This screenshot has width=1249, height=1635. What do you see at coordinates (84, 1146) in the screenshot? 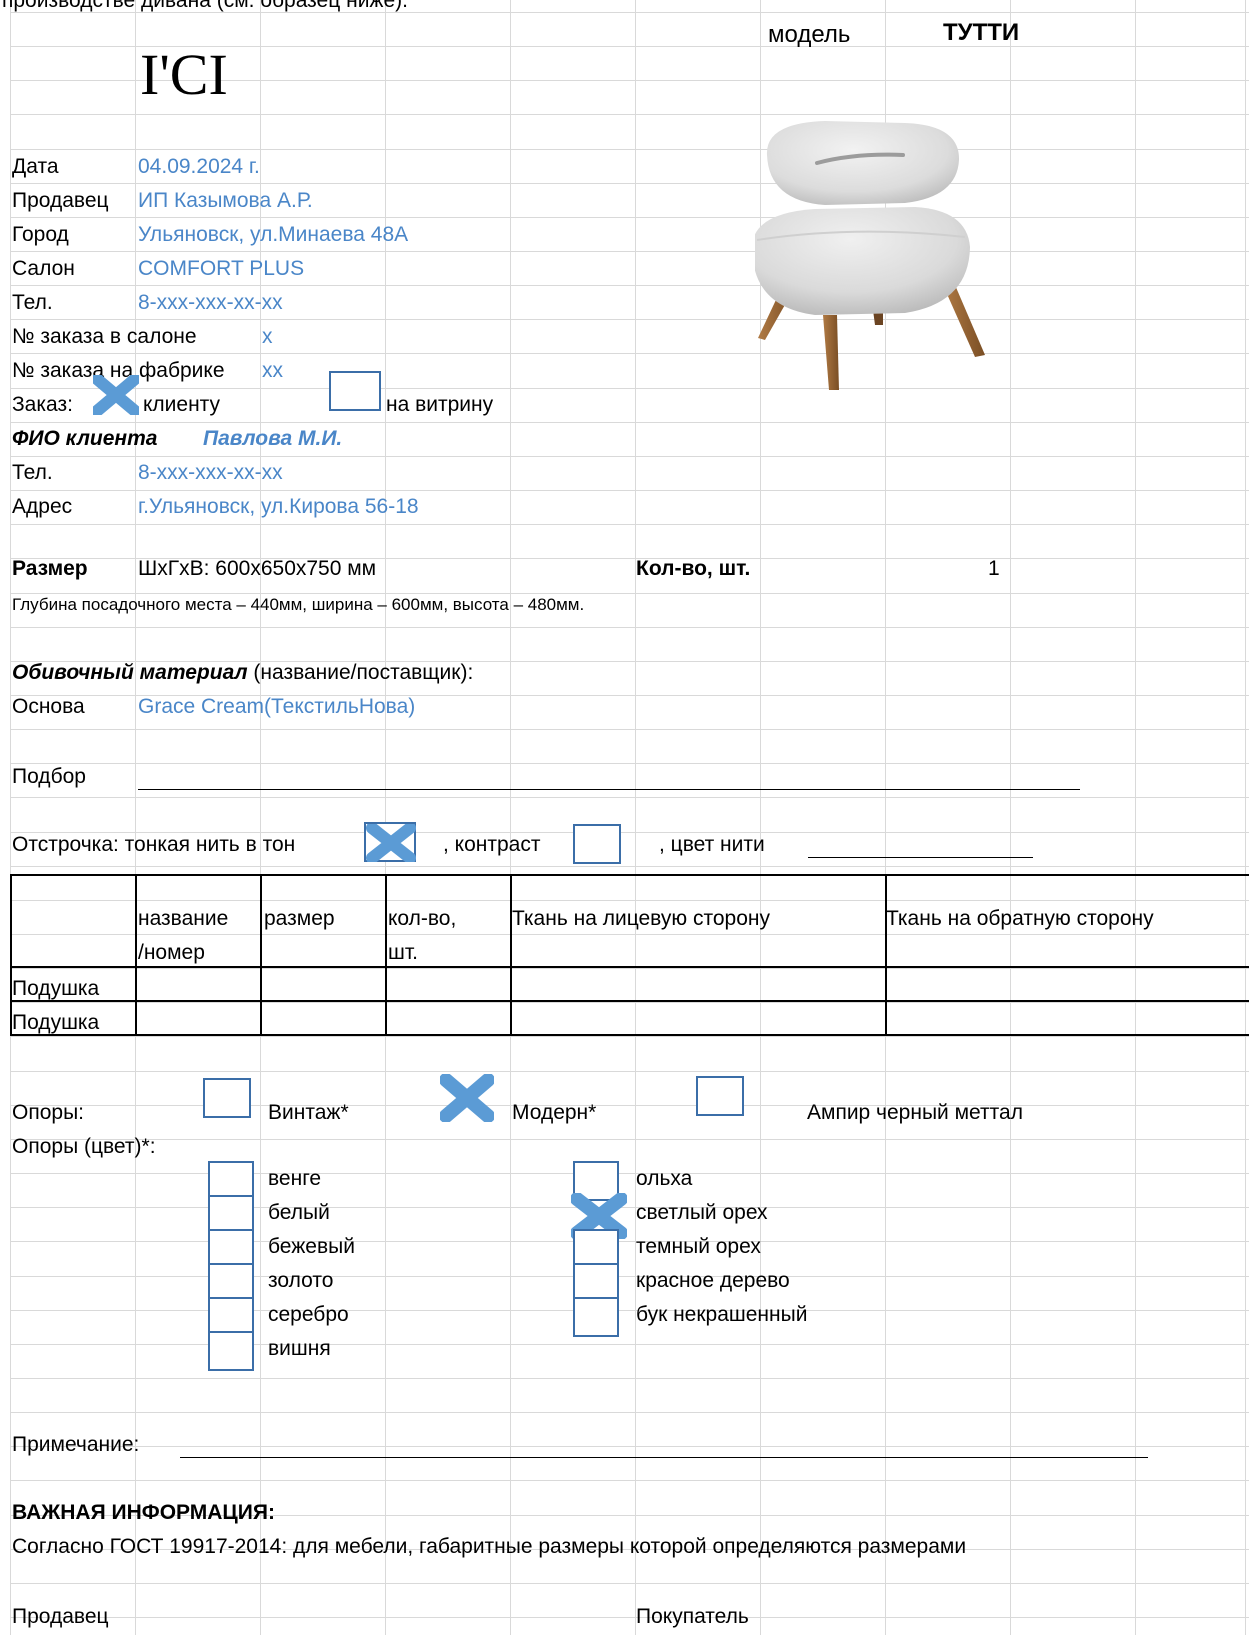
I see `legs-color-label: Опоры (цвет)*:` at bounding box center [84, 1146].